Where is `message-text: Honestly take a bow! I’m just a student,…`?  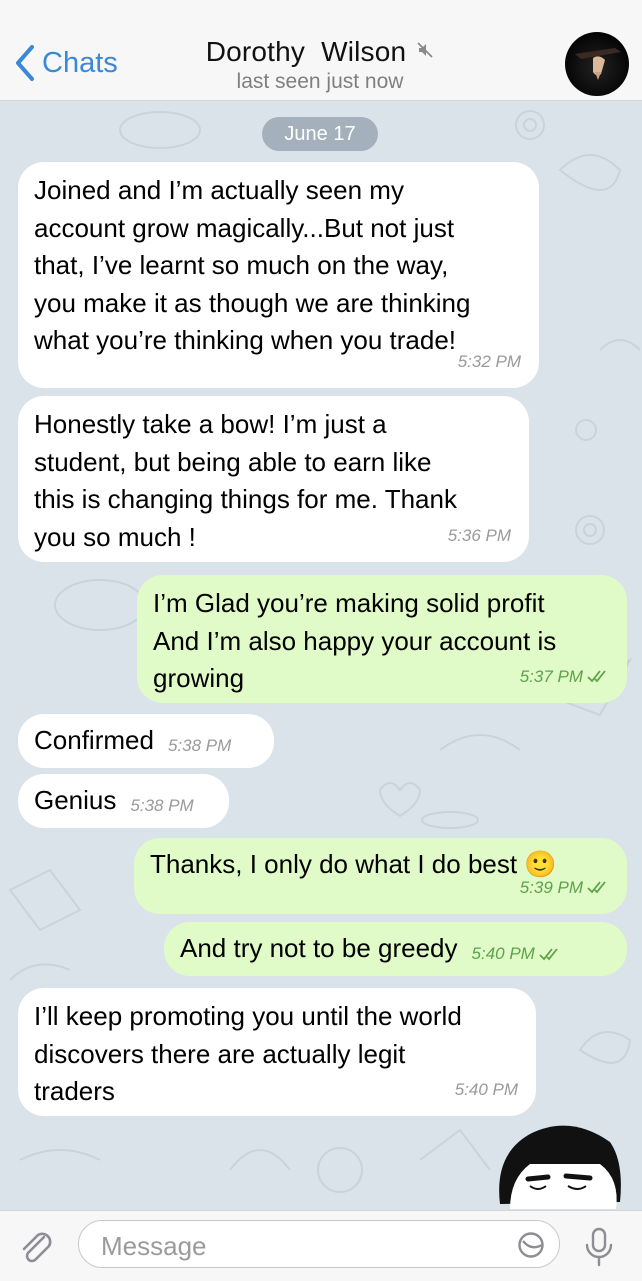 message-text: Honestly take a bow! I’m just a student,… is located at coordinates (245, 480).